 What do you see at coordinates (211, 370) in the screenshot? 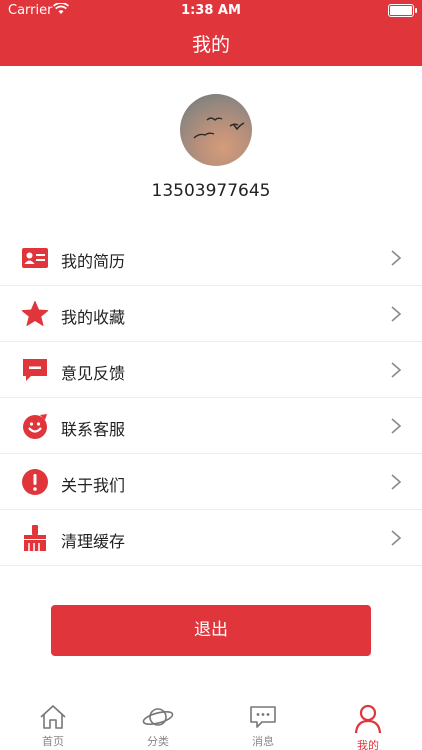
I see `menu-item-feedback: 意见反馈` at bounding box center [211, 370].